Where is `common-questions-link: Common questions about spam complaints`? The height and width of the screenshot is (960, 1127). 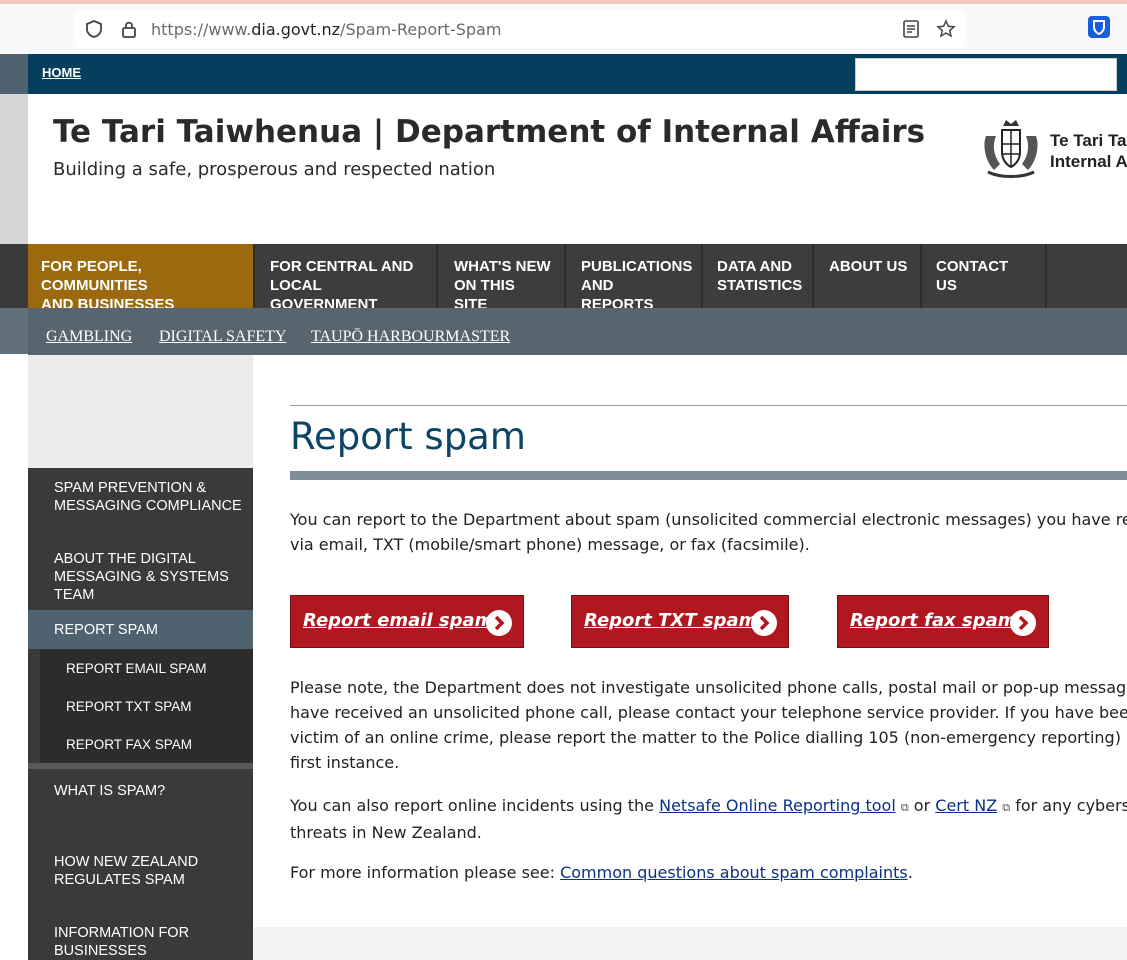 common-questions-link: Common questions about spam complaints is located at coordinates (734, 872).